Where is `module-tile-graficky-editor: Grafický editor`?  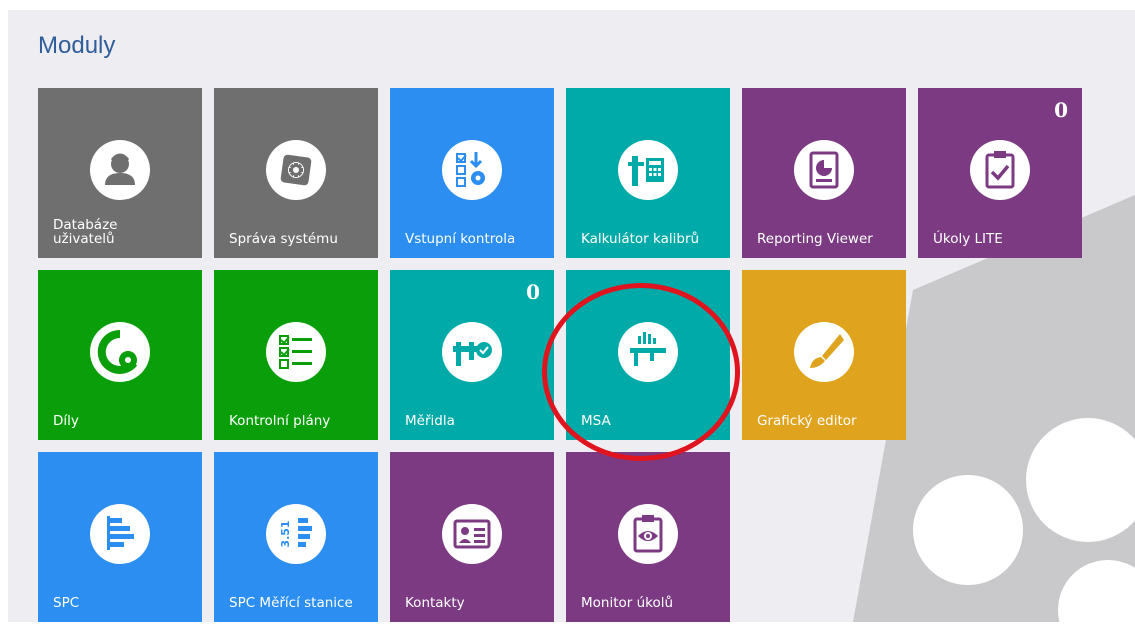 module-tile-graficky-editor: Grafický editor is located at coordinates (824, 355).